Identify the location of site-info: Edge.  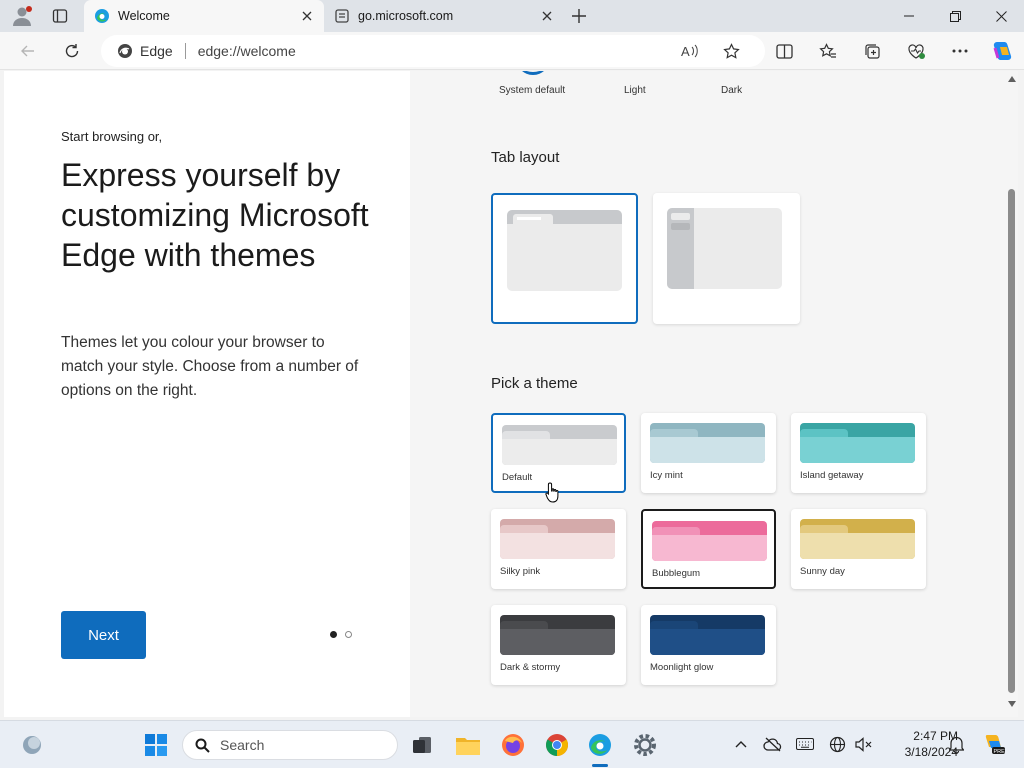
(145, 51).